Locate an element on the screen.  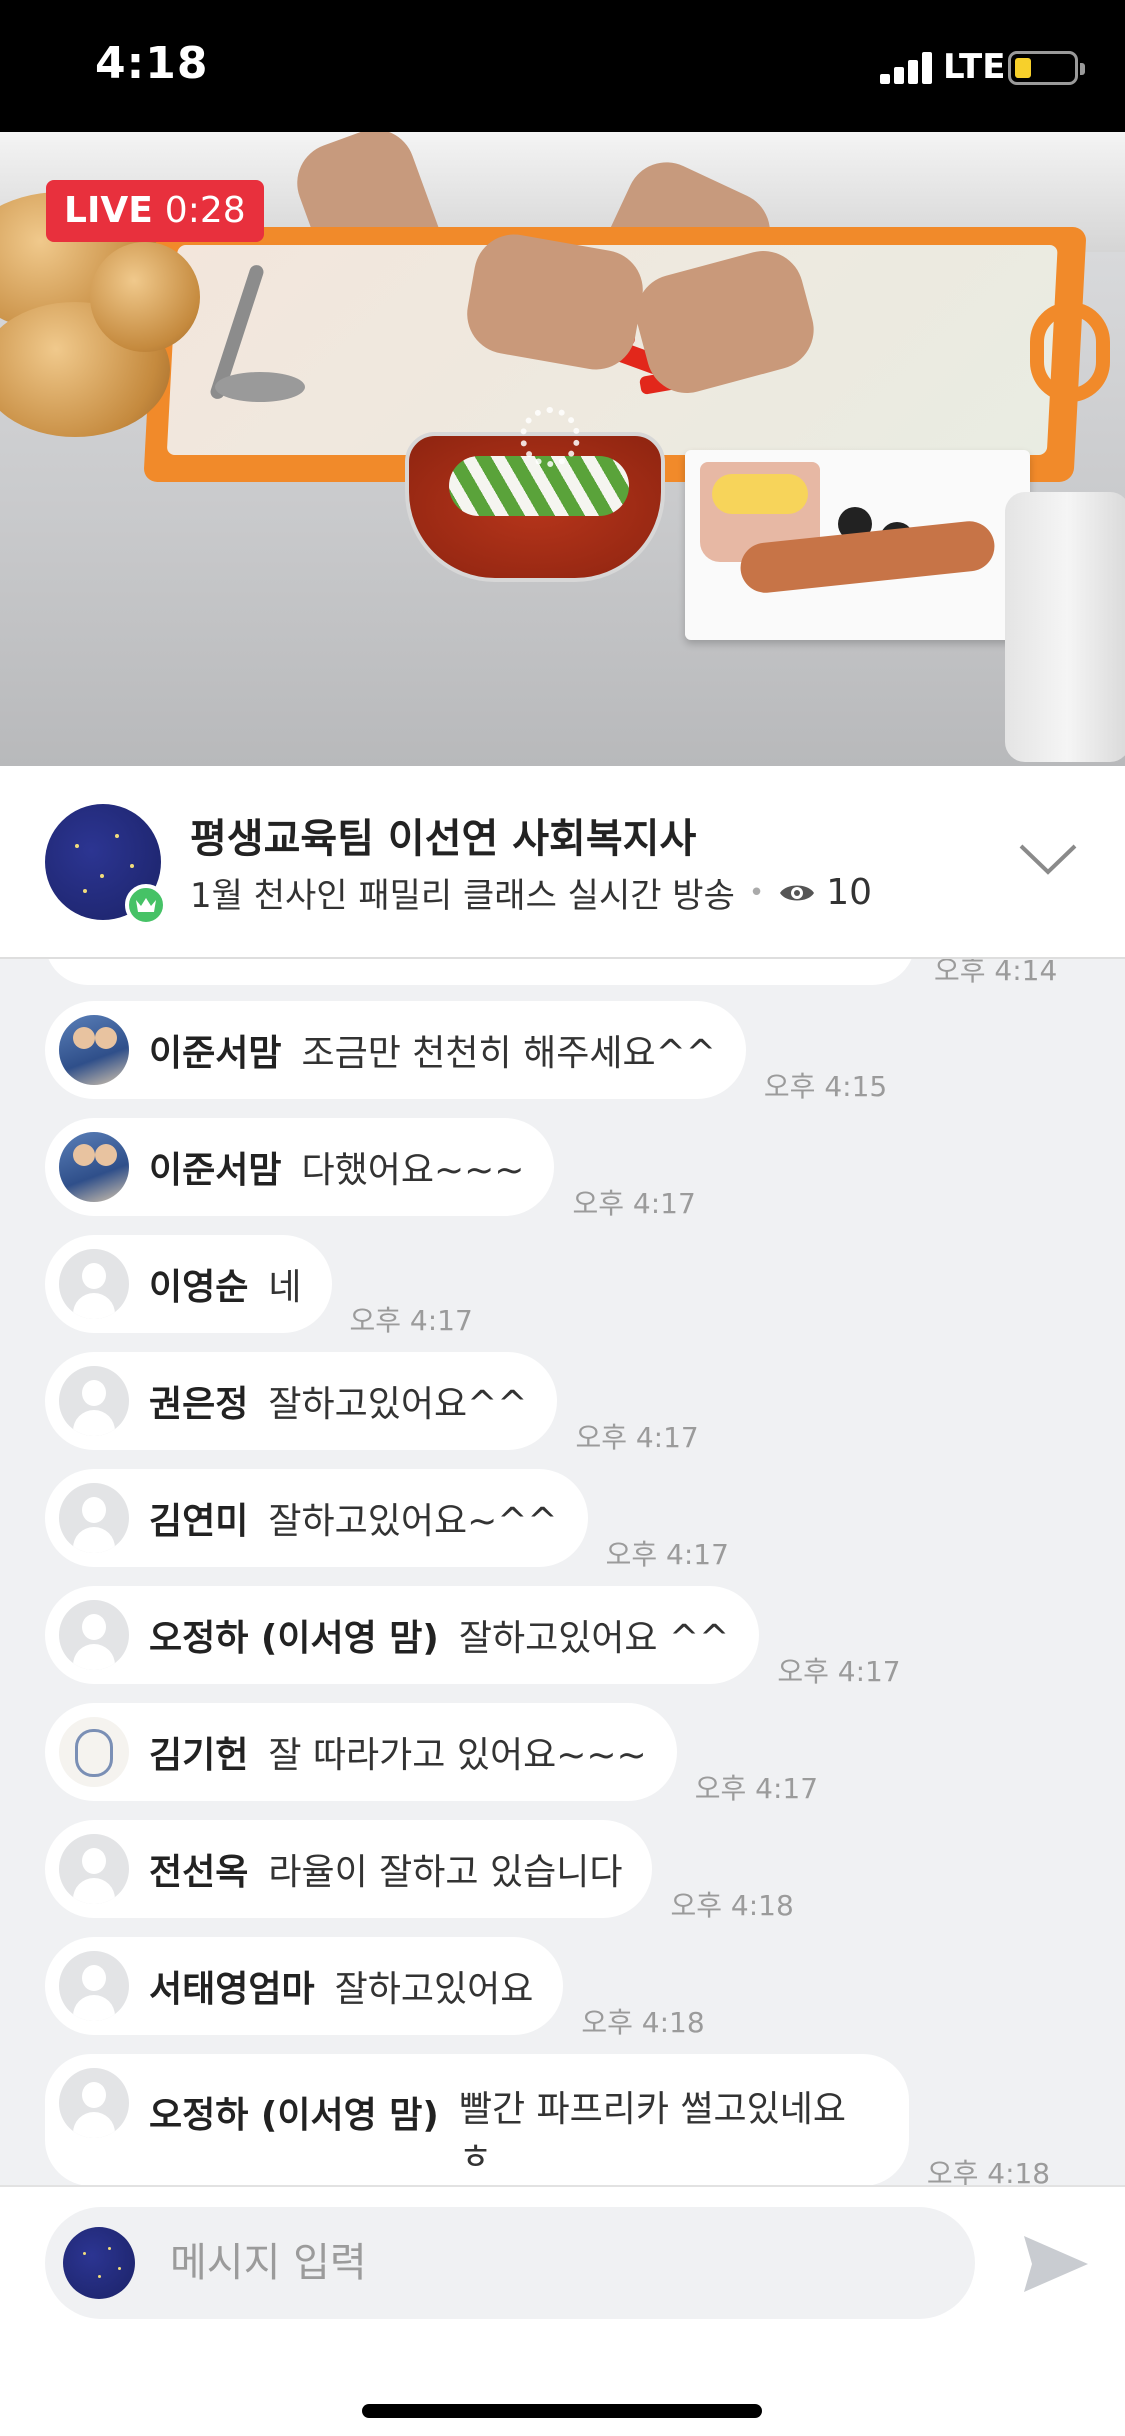
message-text: 잘 따라가고 있어요~~~ is located at coordinates (457, 1755).